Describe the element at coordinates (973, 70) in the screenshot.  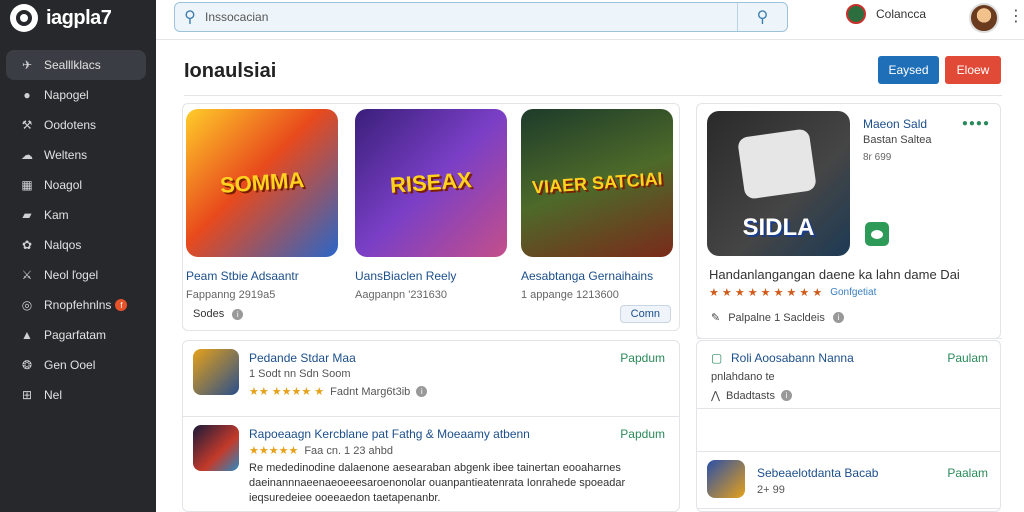
I see `danger-button: Eloew` at that location.